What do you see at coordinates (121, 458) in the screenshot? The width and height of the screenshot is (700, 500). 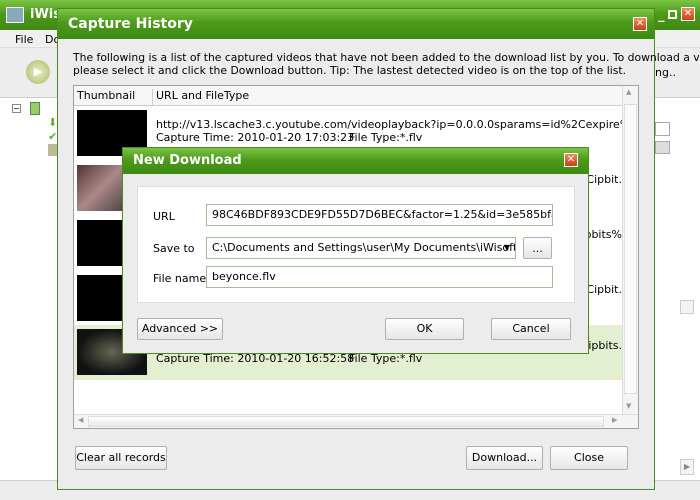 I see `clear-all-records-button: Clear all records` at bounding box center [121, 458].